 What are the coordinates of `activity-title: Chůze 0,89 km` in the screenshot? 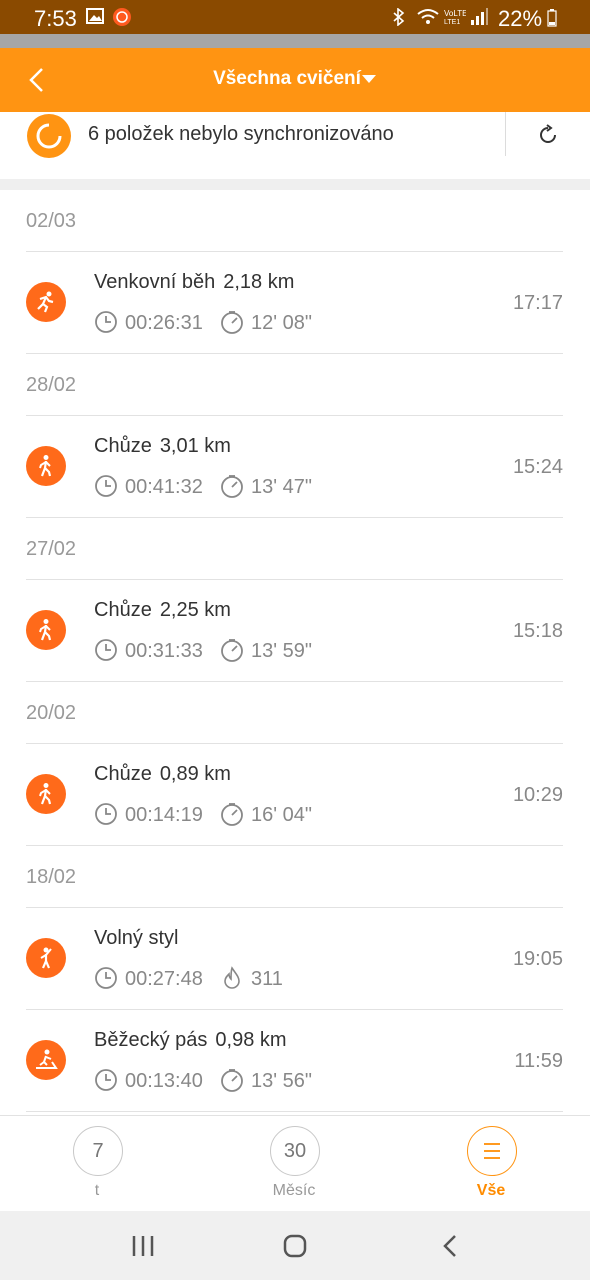 It's located at (162, 774).